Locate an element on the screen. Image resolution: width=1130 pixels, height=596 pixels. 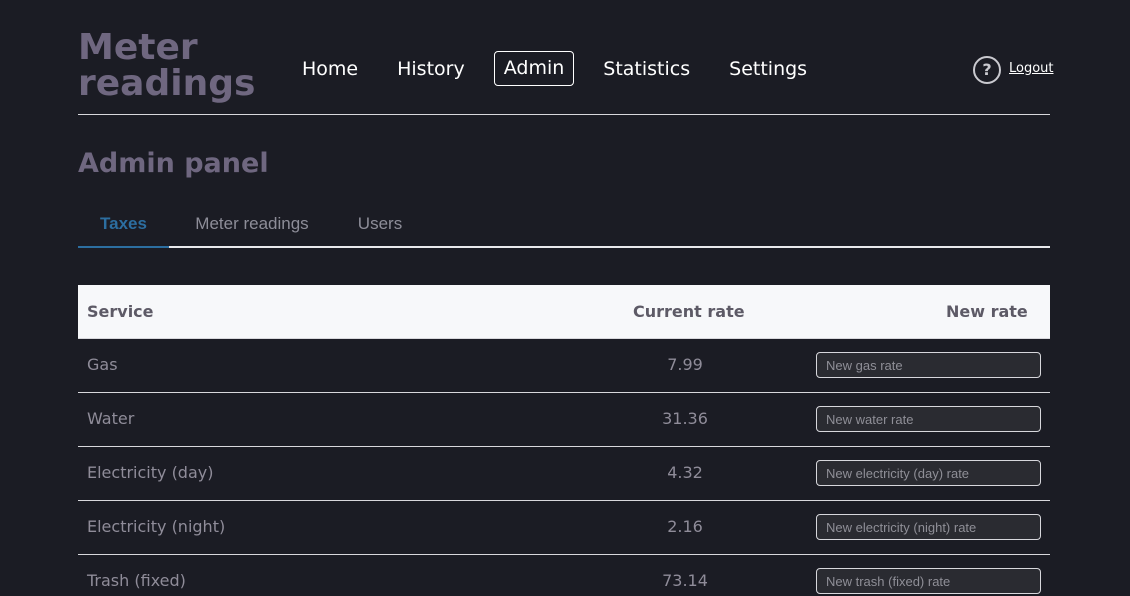
nav-settings: Settings is located at coordinates (768, 68).